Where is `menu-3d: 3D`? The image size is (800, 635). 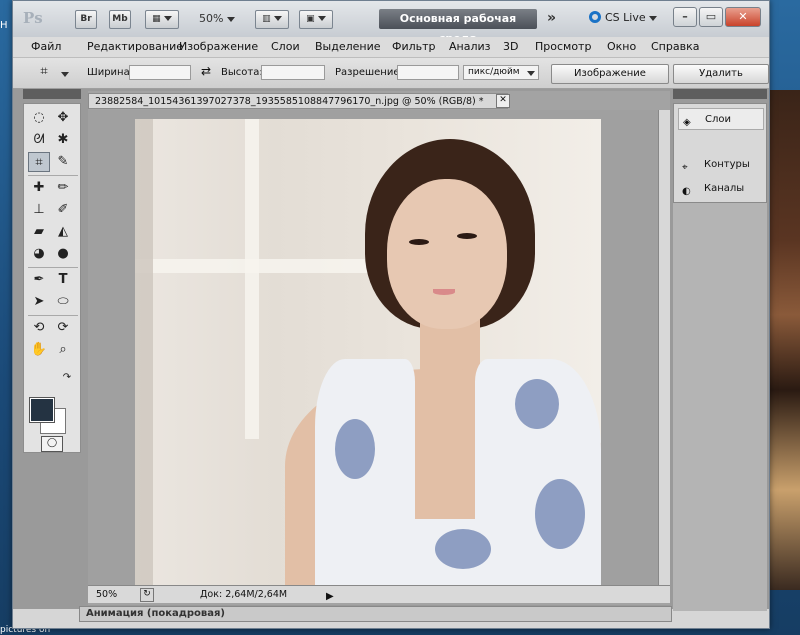 menu-3d: 3D is located at coordinates (510, 46).